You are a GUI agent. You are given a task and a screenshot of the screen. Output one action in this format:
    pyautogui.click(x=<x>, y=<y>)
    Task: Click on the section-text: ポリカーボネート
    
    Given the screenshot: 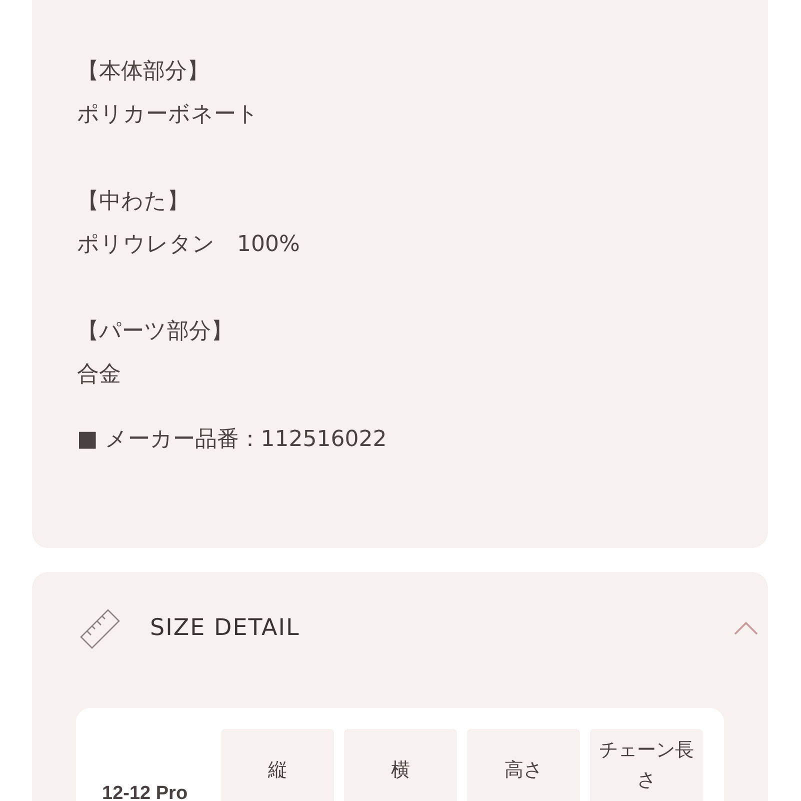 What is the action you would take?
    pyautogui.click(x=168, y=115)
    